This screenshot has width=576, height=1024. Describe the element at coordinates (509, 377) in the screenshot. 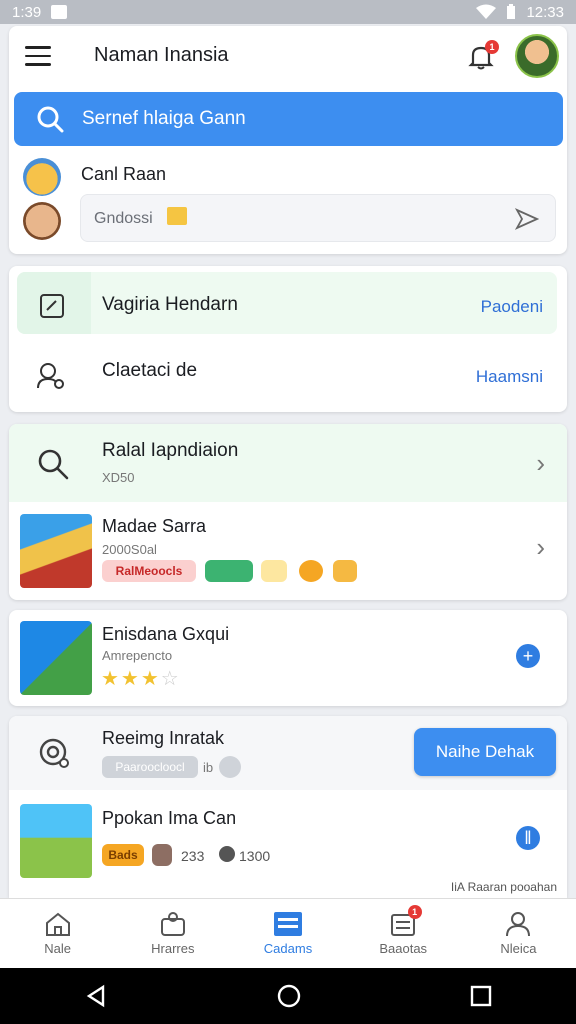

I see `action-link: Haamsni` at that location.